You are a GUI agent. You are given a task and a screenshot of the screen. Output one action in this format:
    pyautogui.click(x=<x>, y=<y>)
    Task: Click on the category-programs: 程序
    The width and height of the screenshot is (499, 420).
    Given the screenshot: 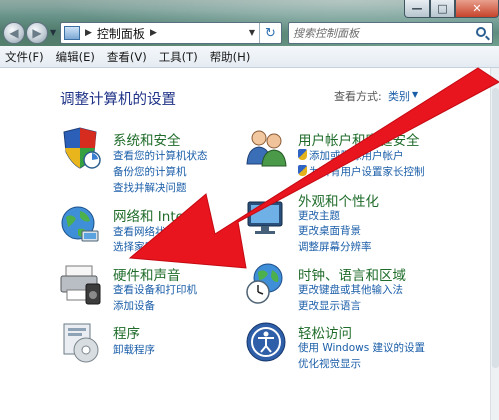 What is the action you would take?
    pyautogui.click(x=126, y=332)
    